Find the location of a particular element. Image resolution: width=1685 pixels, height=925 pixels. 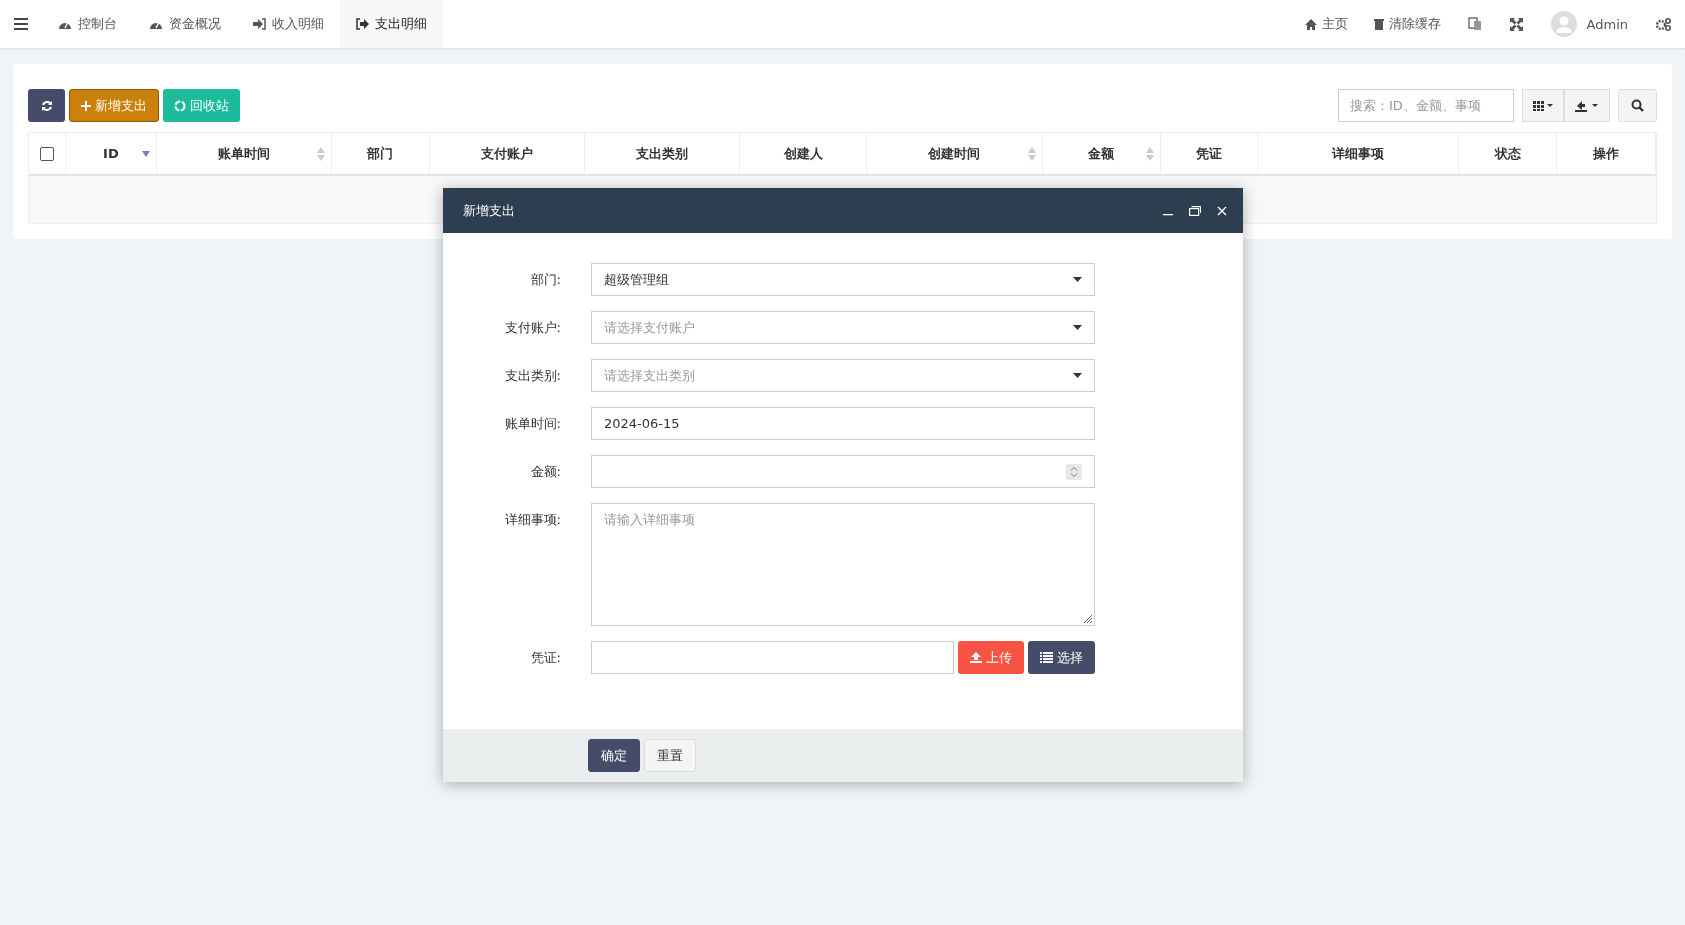

column-header: ID is located at coordinates (111, 153).